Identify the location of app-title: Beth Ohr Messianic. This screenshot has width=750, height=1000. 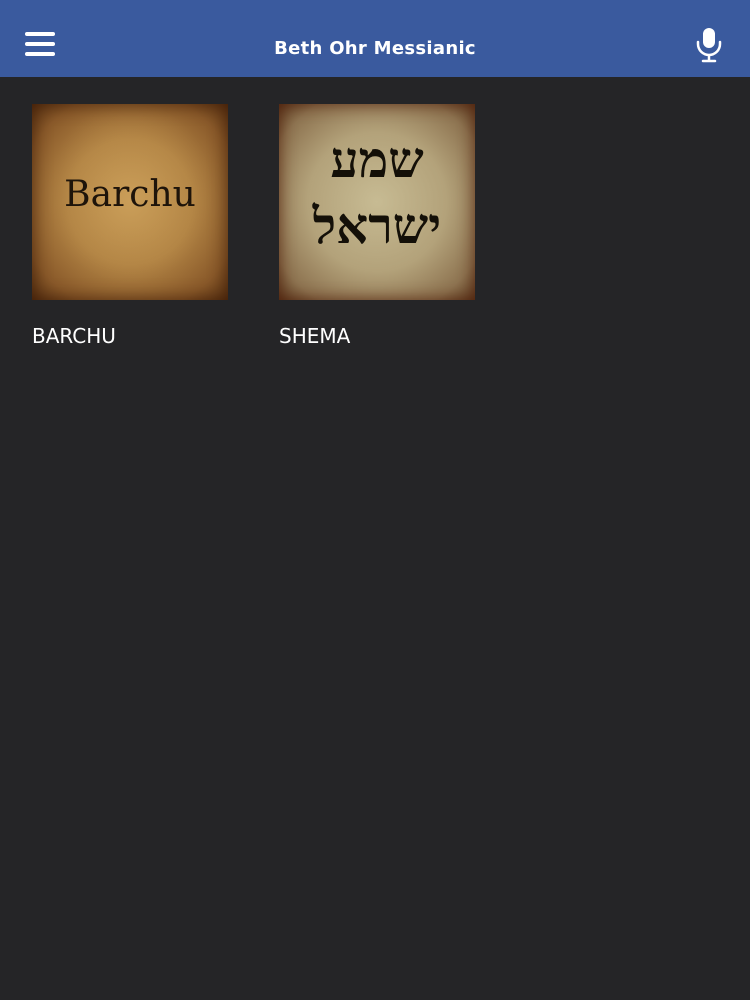
(375, 48).